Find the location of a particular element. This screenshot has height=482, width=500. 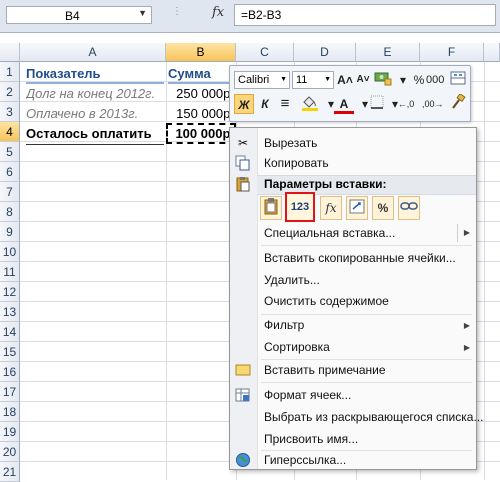

paste-formatting-button: % is located at coordinates (383, 208).